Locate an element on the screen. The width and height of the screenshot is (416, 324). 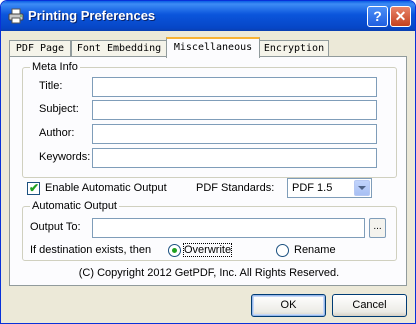
tab-pdf-page: PDF Page is located at coordinates (40, 48).